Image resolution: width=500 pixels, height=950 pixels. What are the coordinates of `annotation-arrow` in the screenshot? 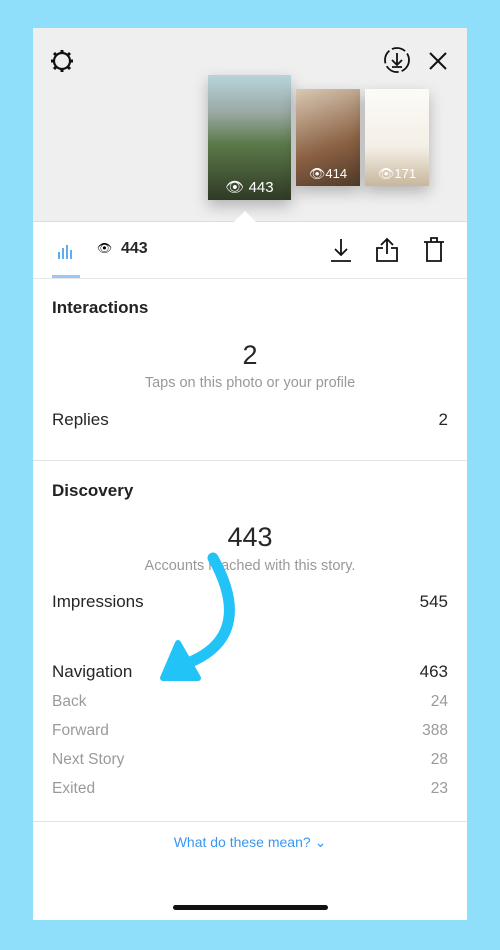 It's located at (197, 616).